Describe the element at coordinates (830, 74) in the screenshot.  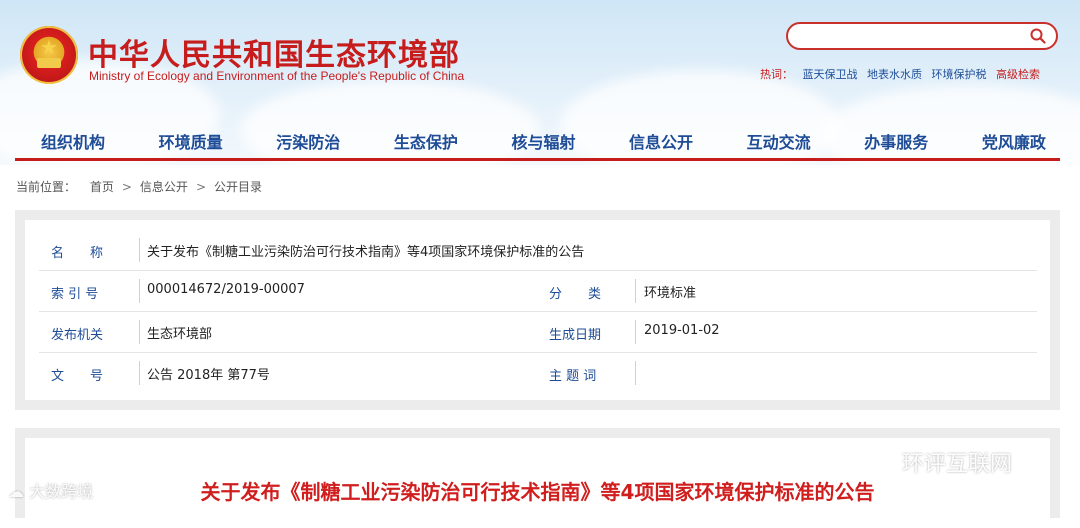
I see `hot-word-link: 蓝天保卫战` at that location.